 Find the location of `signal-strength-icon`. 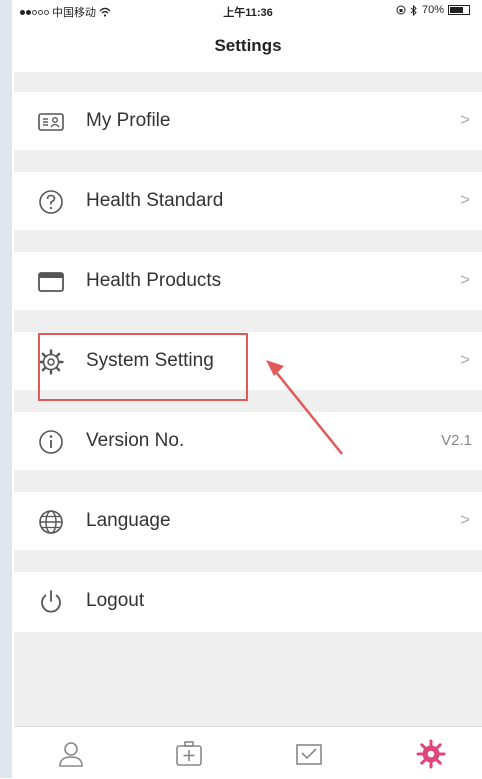

signal-strength-icon is located at coordinates (34, 12).